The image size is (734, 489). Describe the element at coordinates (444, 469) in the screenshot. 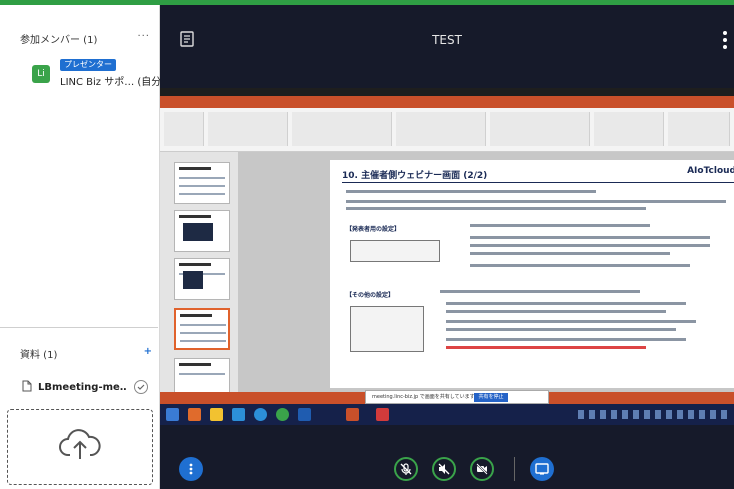

I see `speaker-off-icon` at that location.